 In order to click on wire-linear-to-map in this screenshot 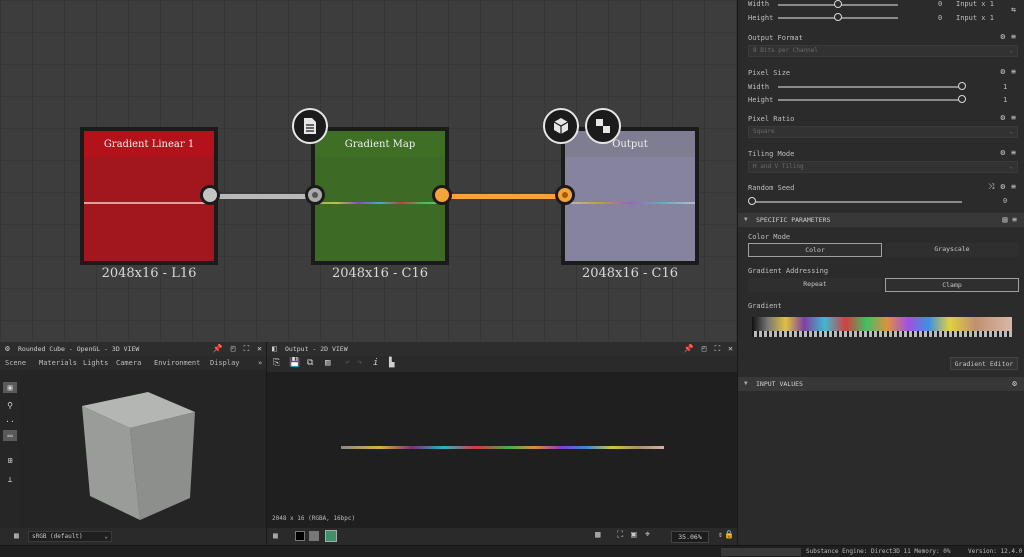, I will do `click(266, 196)`.